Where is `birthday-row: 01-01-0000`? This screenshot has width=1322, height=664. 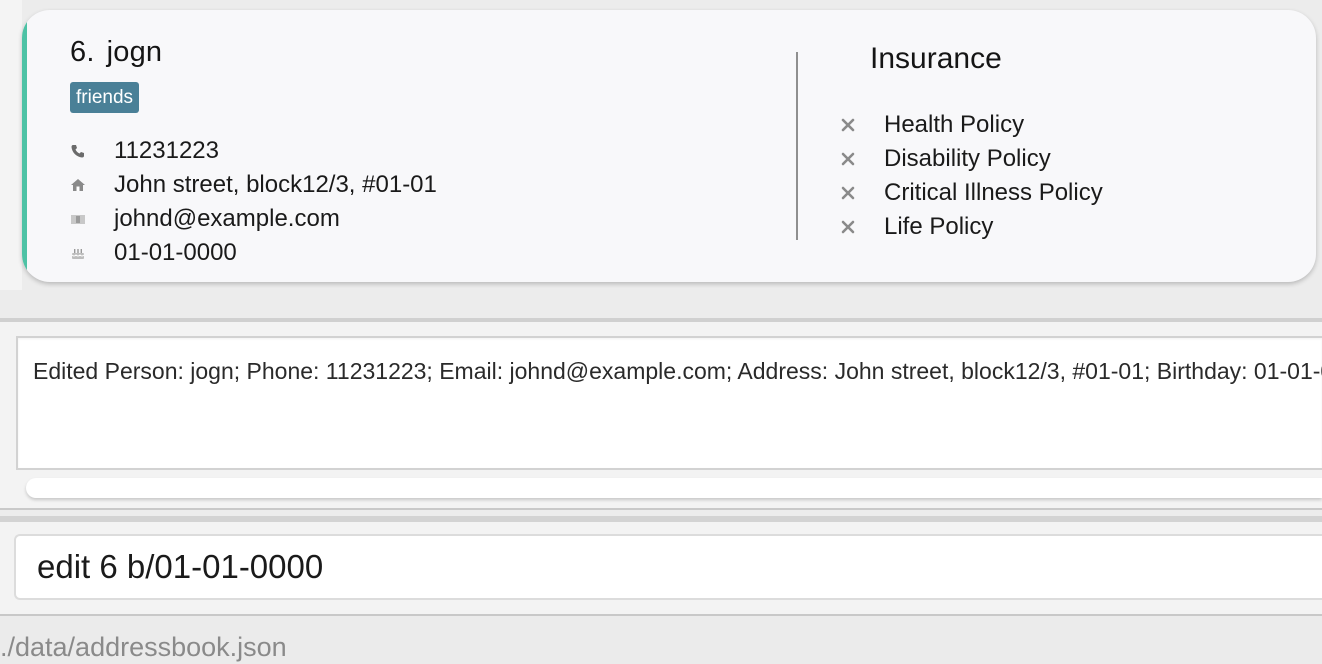 birthday-row: 01-01-0000 is located at coordinates (153, 253).